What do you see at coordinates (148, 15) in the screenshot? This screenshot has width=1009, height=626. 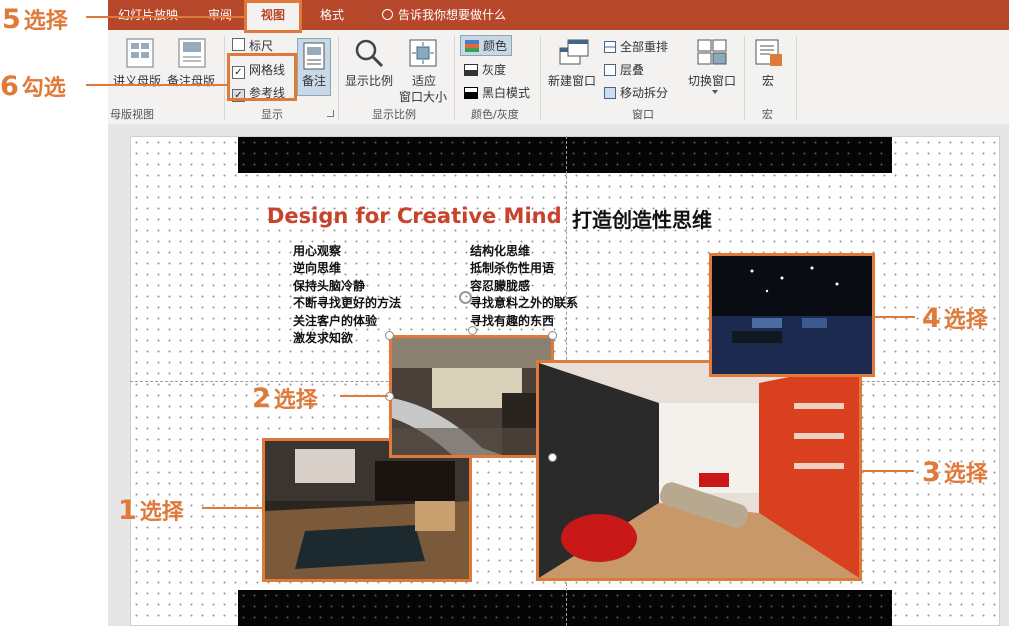 I see `tab-slideshow: 幻灯片放映` at bounding box center [148, 15].